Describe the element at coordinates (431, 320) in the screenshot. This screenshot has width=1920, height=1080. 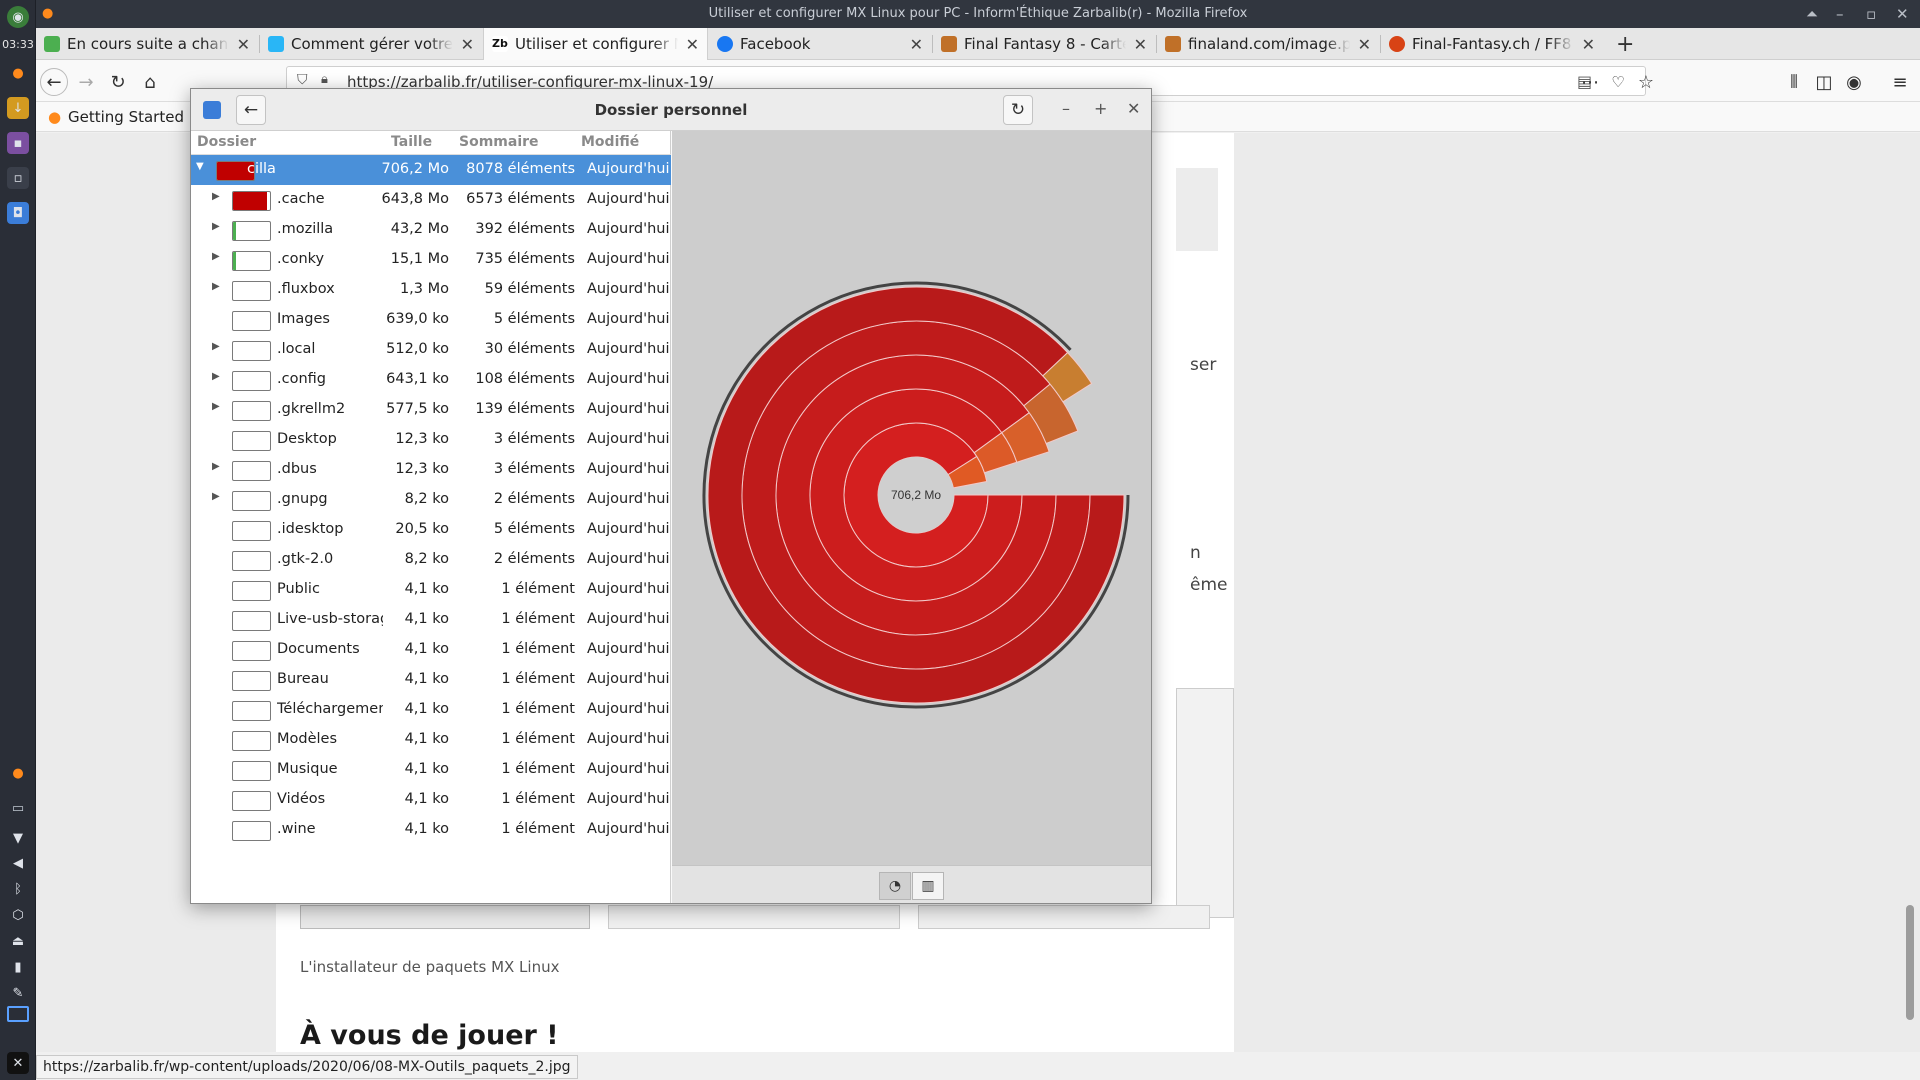
I see `tree-row: Images 639,0 ko 5 éléments Aujourd'hui` at that location.